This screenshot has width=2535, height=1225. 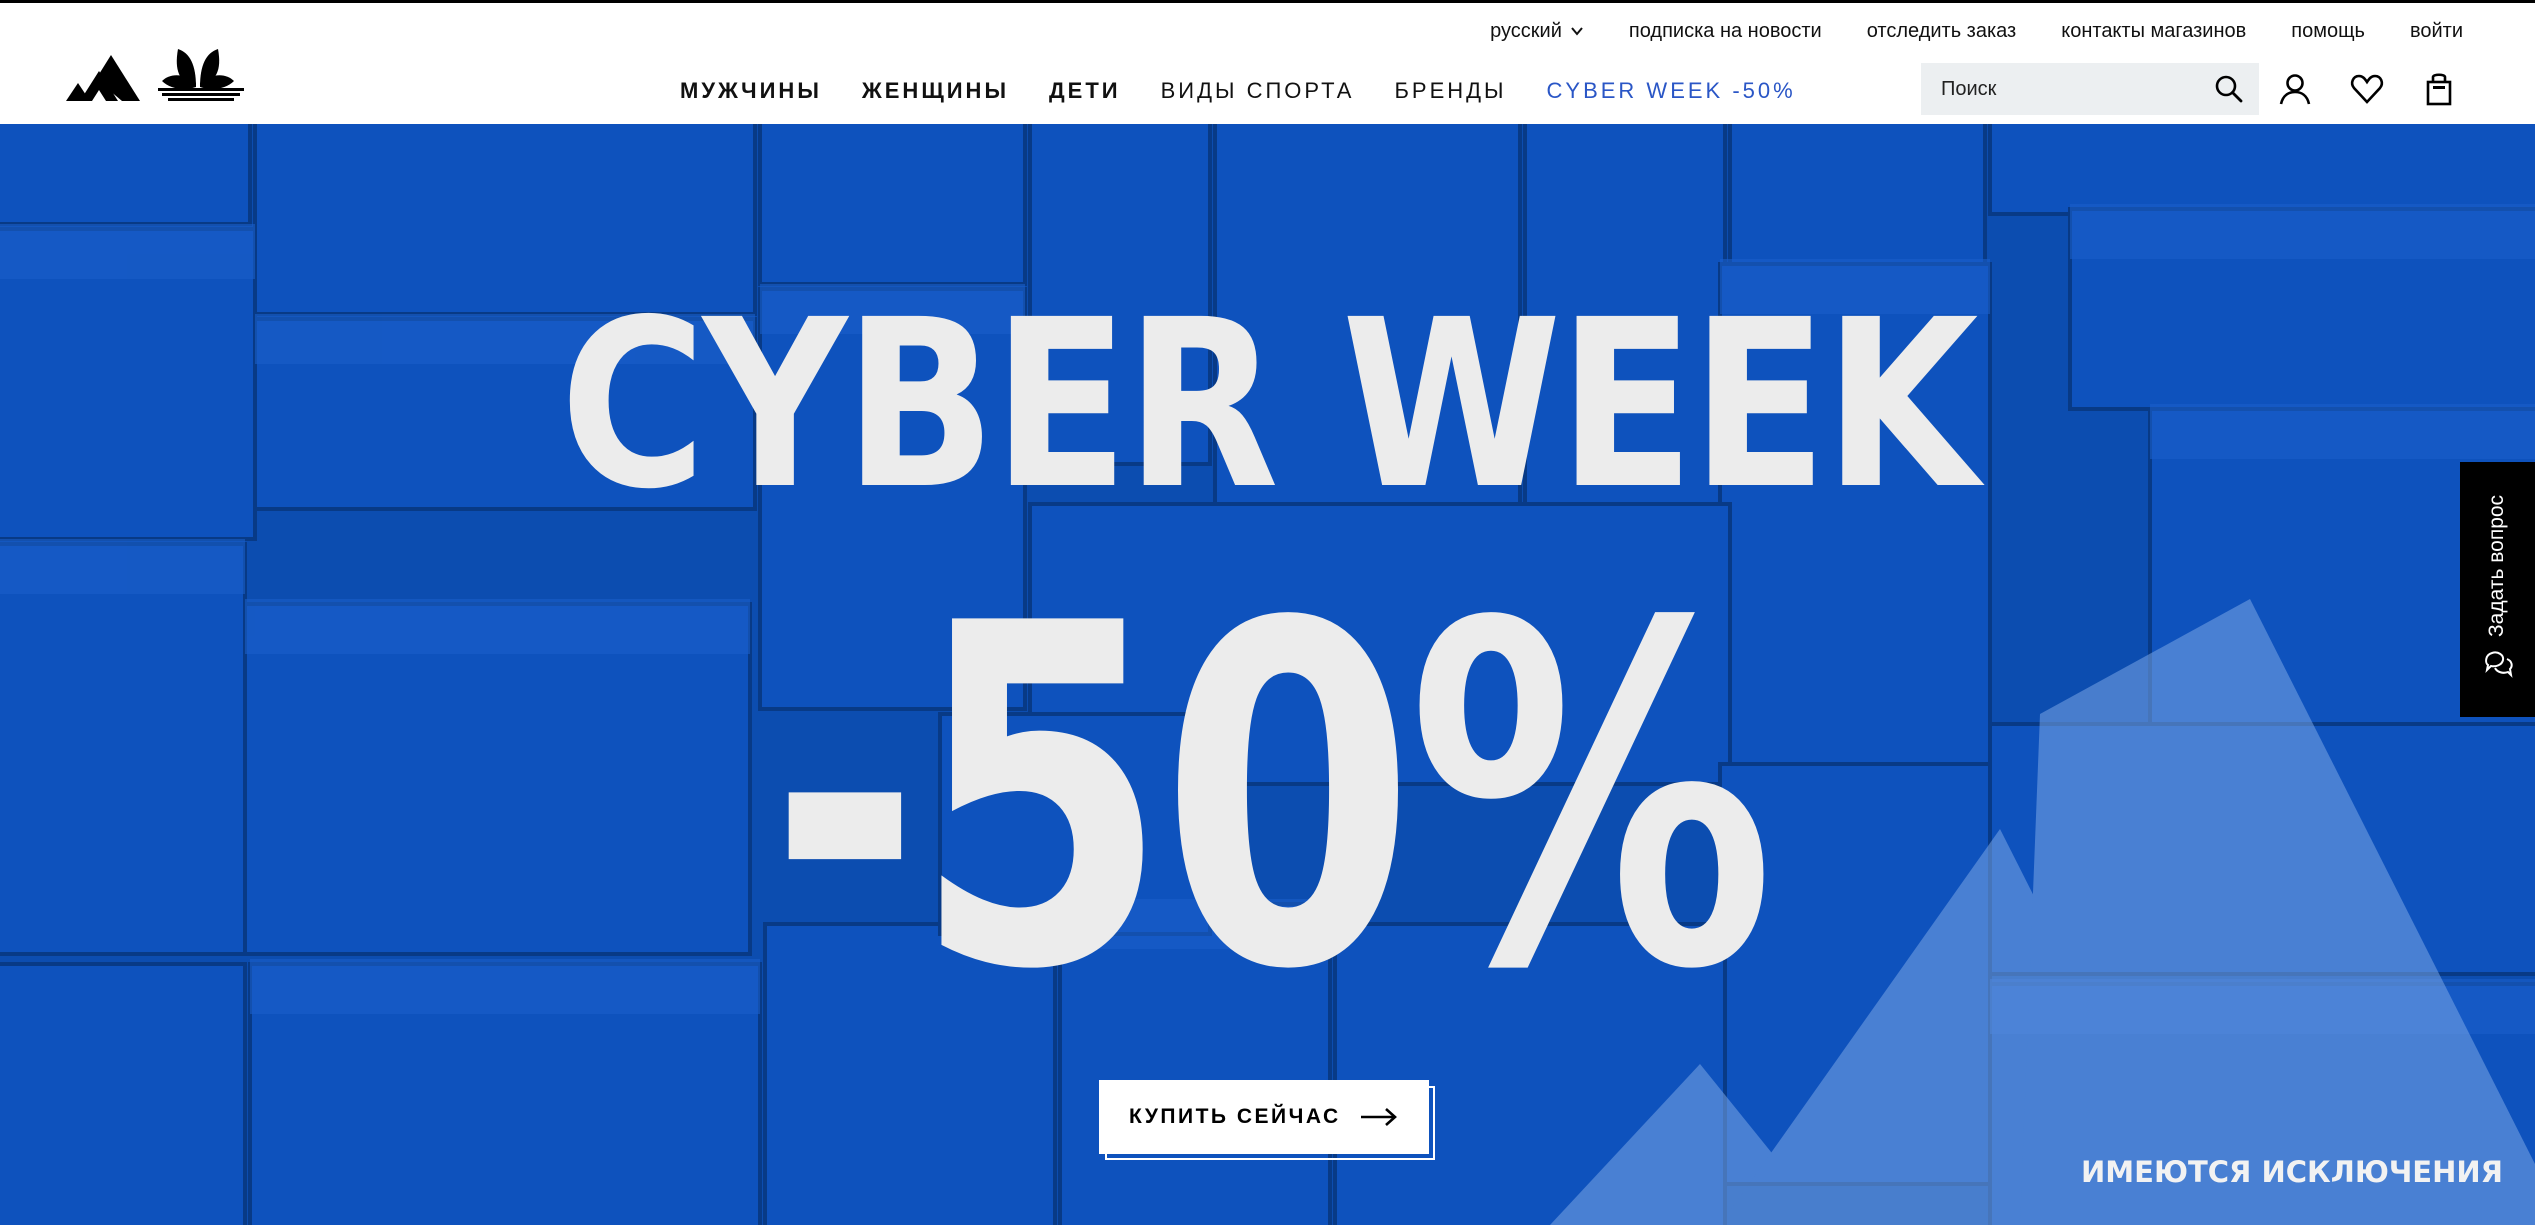 I want to click on wishlist-heart-icon, so click(x=2367, y=89).